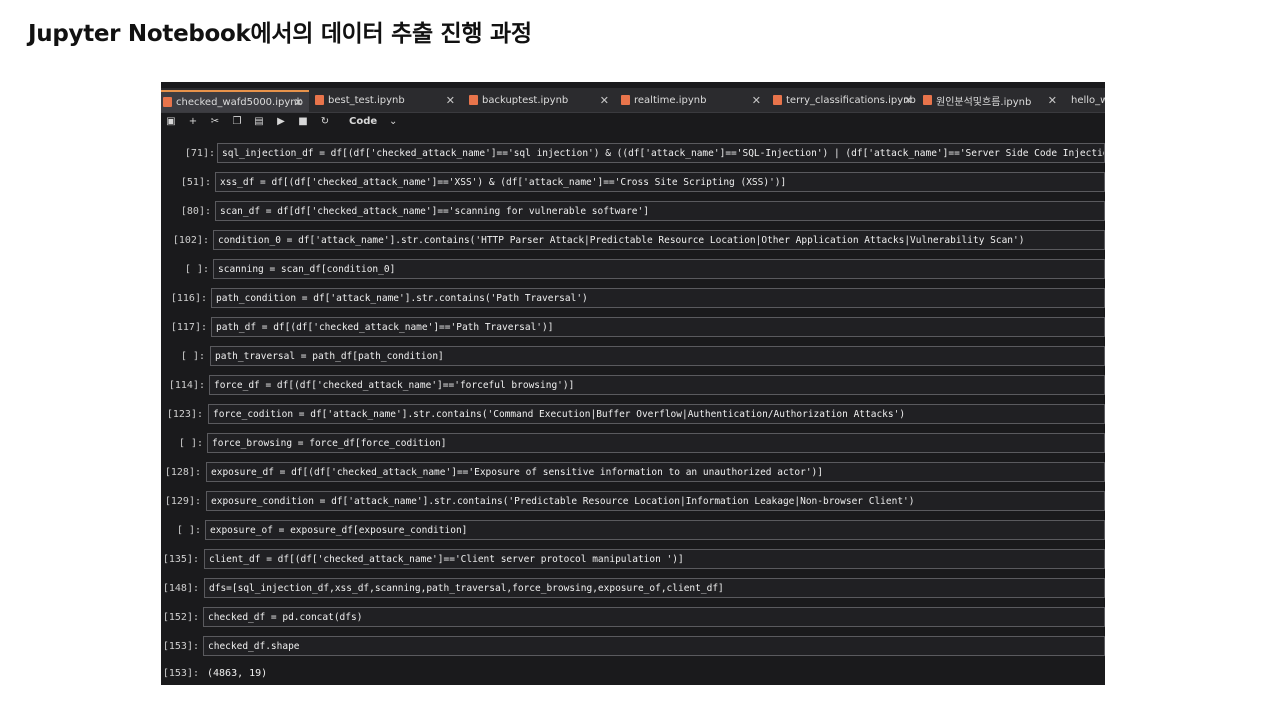 The width and height of the screenshot is (1280, 720). I want to click on cell-prompt: [116]:, so click(188, 298).